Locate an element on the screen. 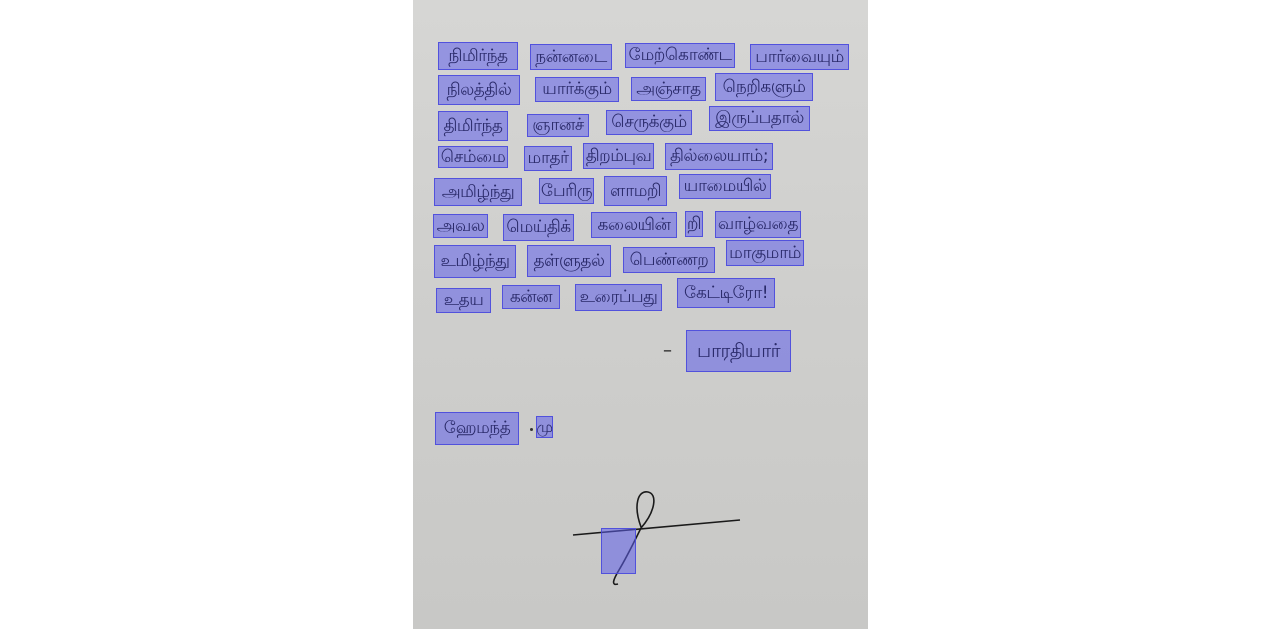  signature-highlight is located at coordinates (618, 551).